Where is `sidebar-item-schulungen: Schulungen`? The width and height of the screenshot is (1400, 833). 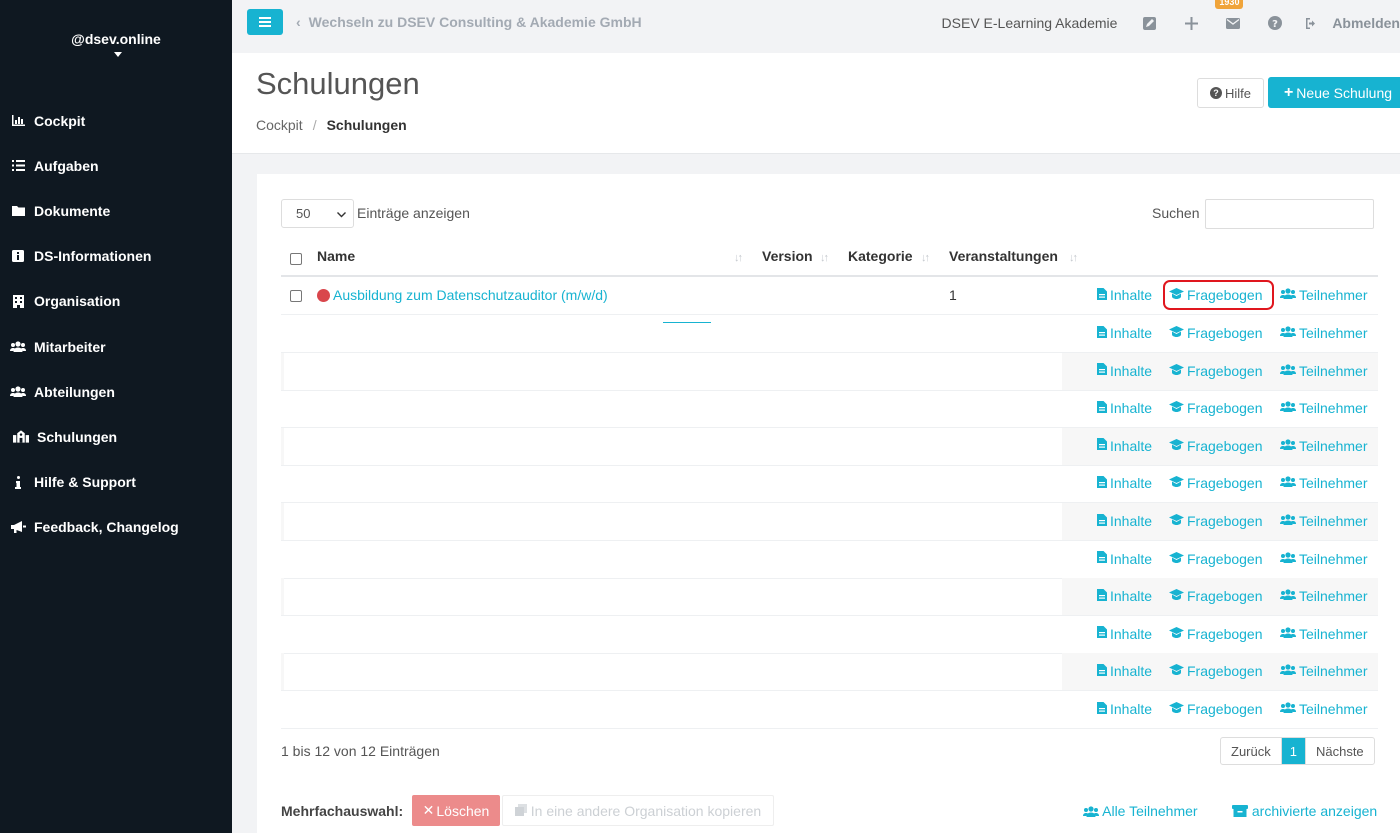
sidebar-item-schulungen: Schulungen is located at coordinates (116, 436).